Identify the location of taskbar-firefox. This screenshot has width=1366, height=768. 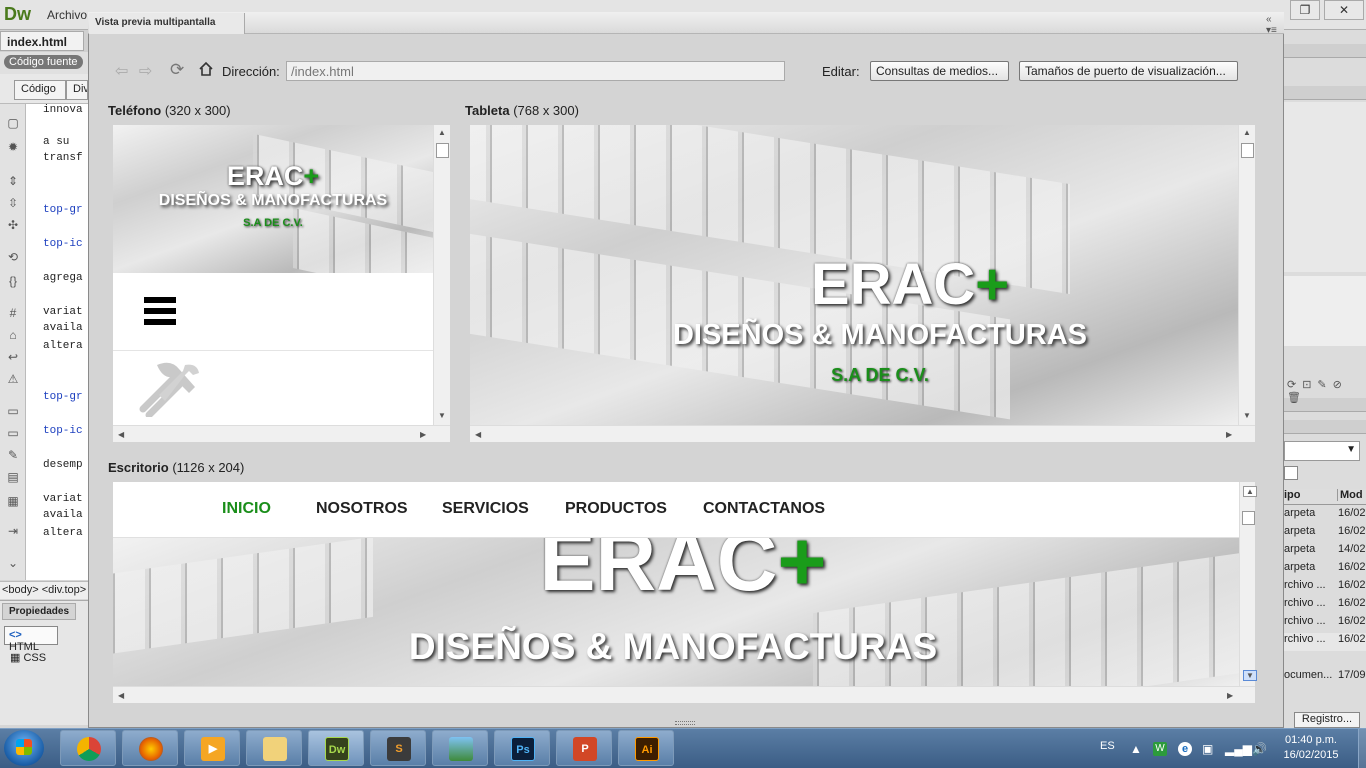
(150, 748).